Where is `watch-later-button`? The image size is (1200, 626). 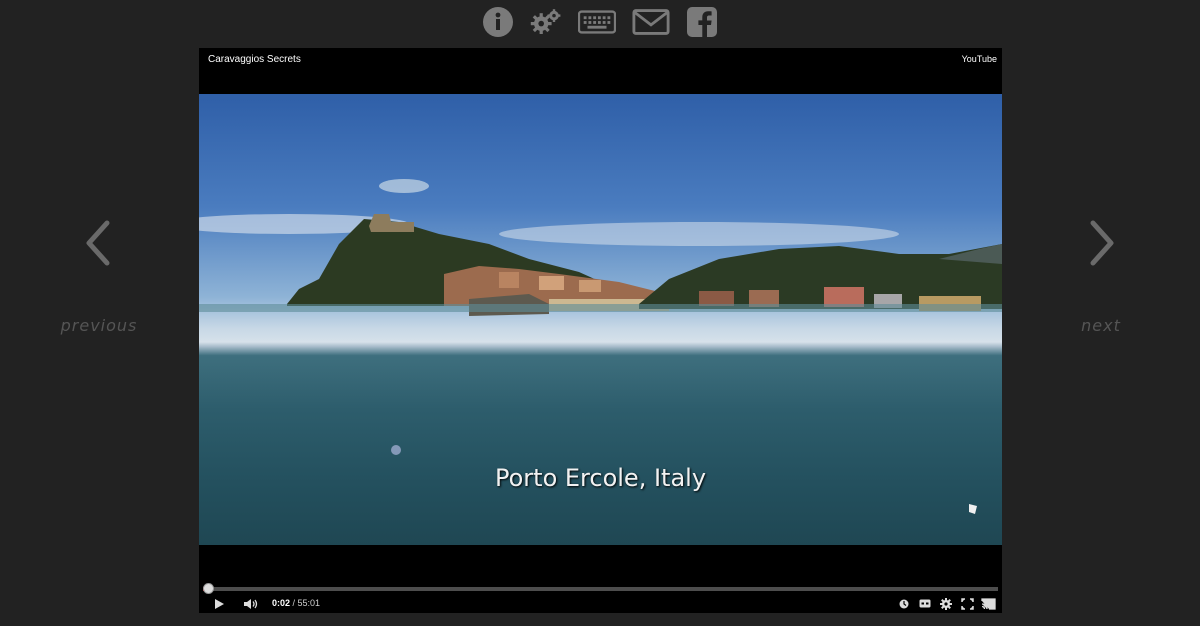
watch-later-button is located at coordinates (904, 603).